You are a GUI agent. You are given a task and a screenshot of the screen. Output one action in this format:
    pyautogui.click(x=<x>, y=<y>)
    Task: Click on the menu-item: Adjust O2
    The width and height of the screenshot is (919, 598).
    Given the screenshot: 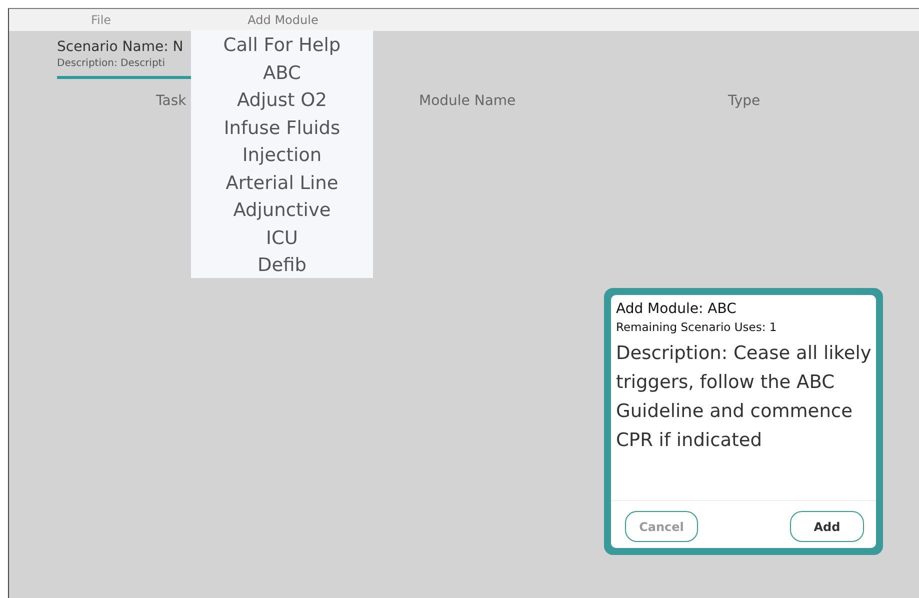 What is the action you would take?
    pyautogui.click(x=282, y=100)
    